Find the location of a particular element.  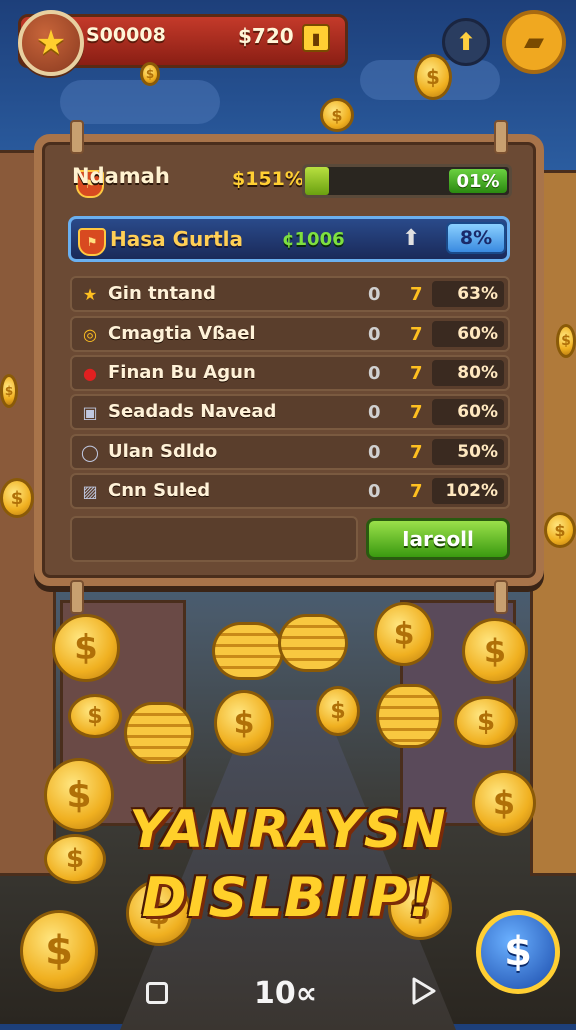

scroll-icon: ▣ is located at coordinates (90, 412).